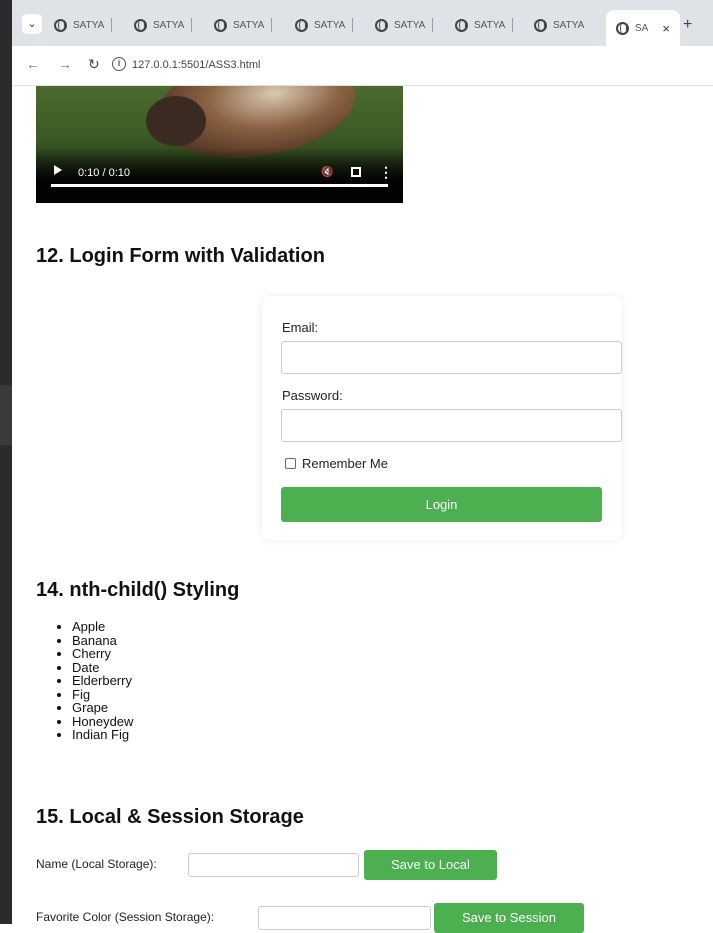 The width and height of the screenshot is (713, 933). I want to click on close-tab-icon: ×, so click(666, 28).